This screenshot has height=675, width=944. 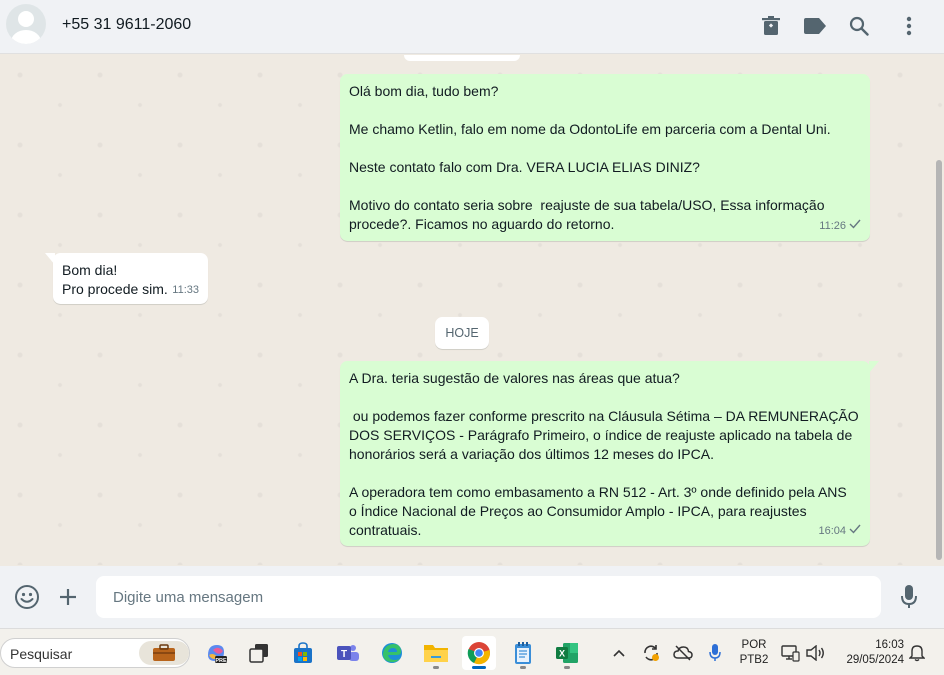 What do you see at coordinates (874, 367) in the screenshot?
I see `outgoing-bubble-tail` at bounding box center [874, 367].